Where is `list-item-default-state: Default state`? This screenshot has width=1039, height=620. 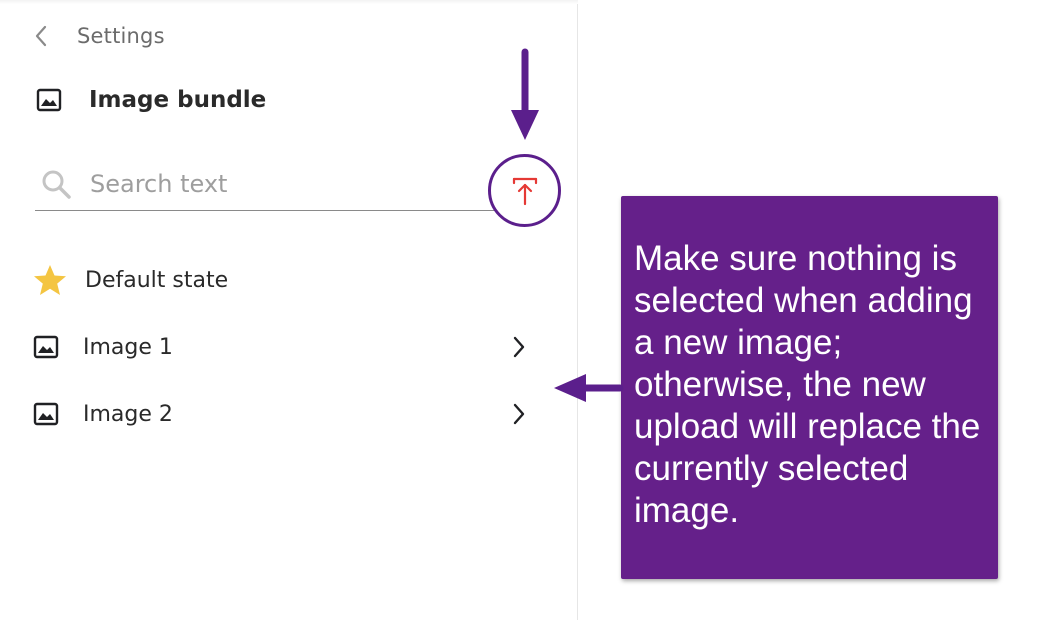 list-item-default-state: Default state is located at coordinates (280, 280).